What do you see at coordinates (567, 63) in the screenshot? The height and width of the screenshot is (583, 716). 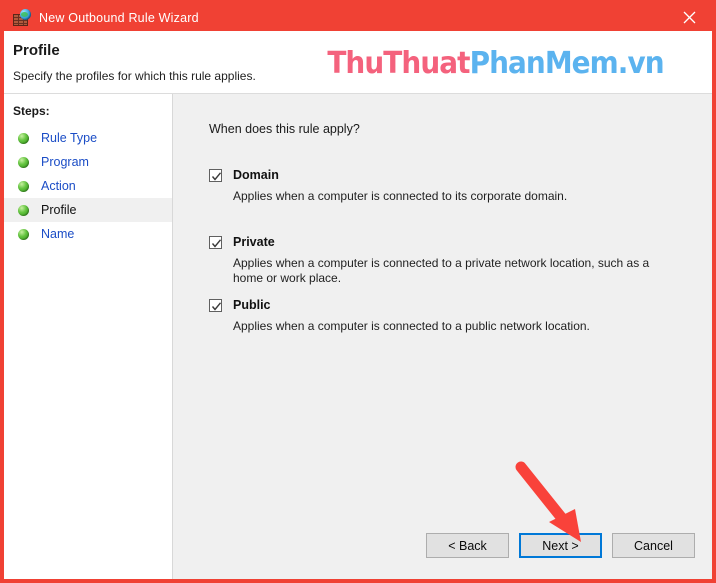 I see `watermark-part-2: PhanMem.vn` at bounding box center [567, 63].